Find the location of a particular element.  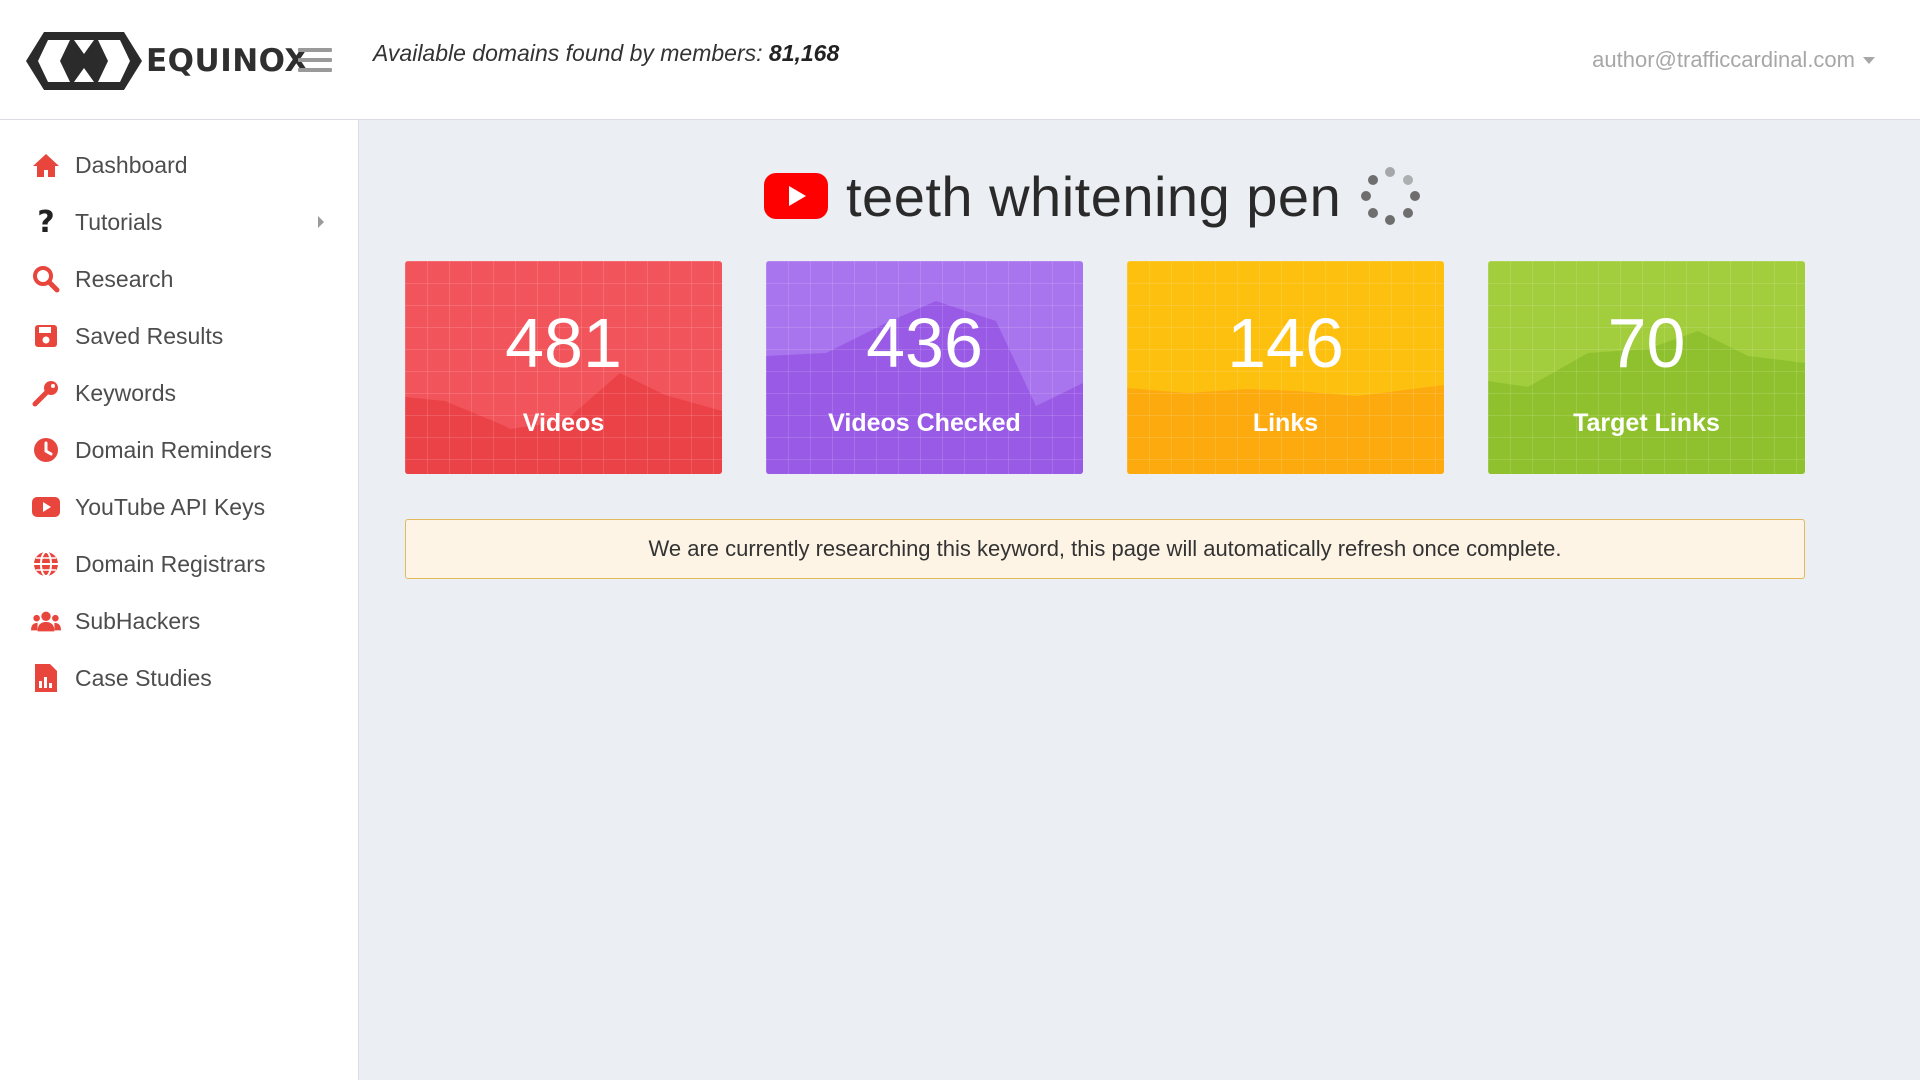

equinox-logo: EQUINOX is located at coordinates (166, 61).